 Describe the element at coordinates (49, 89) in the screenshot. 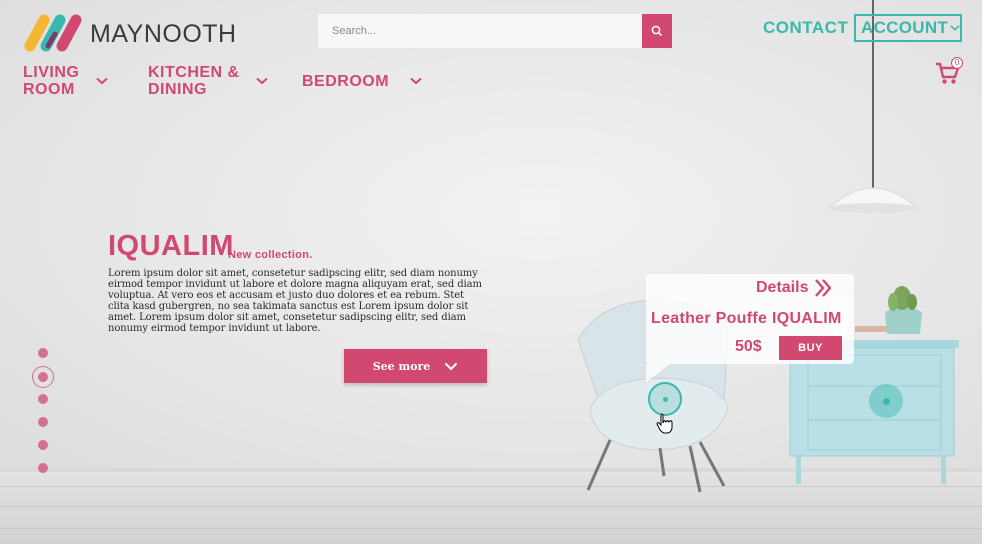

I see `nav-item-label-line2: ROOM` at that location.